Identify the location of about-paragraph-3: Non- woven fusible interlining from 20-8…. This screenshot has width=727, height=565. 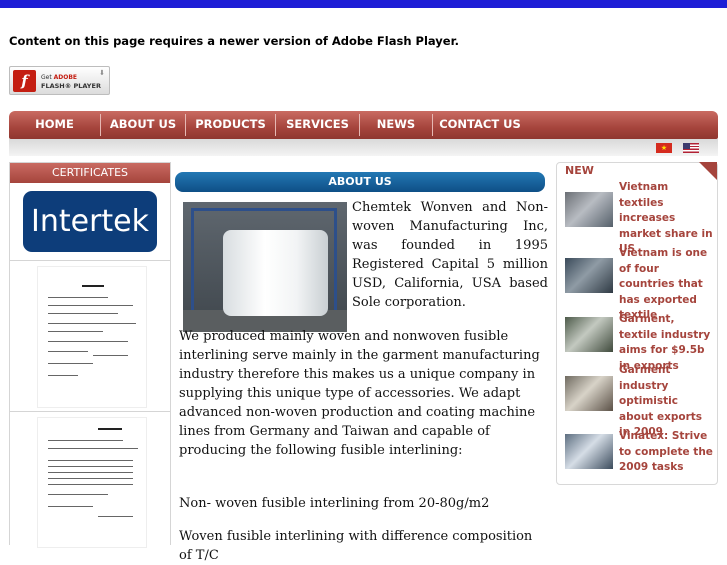
(334, 503).